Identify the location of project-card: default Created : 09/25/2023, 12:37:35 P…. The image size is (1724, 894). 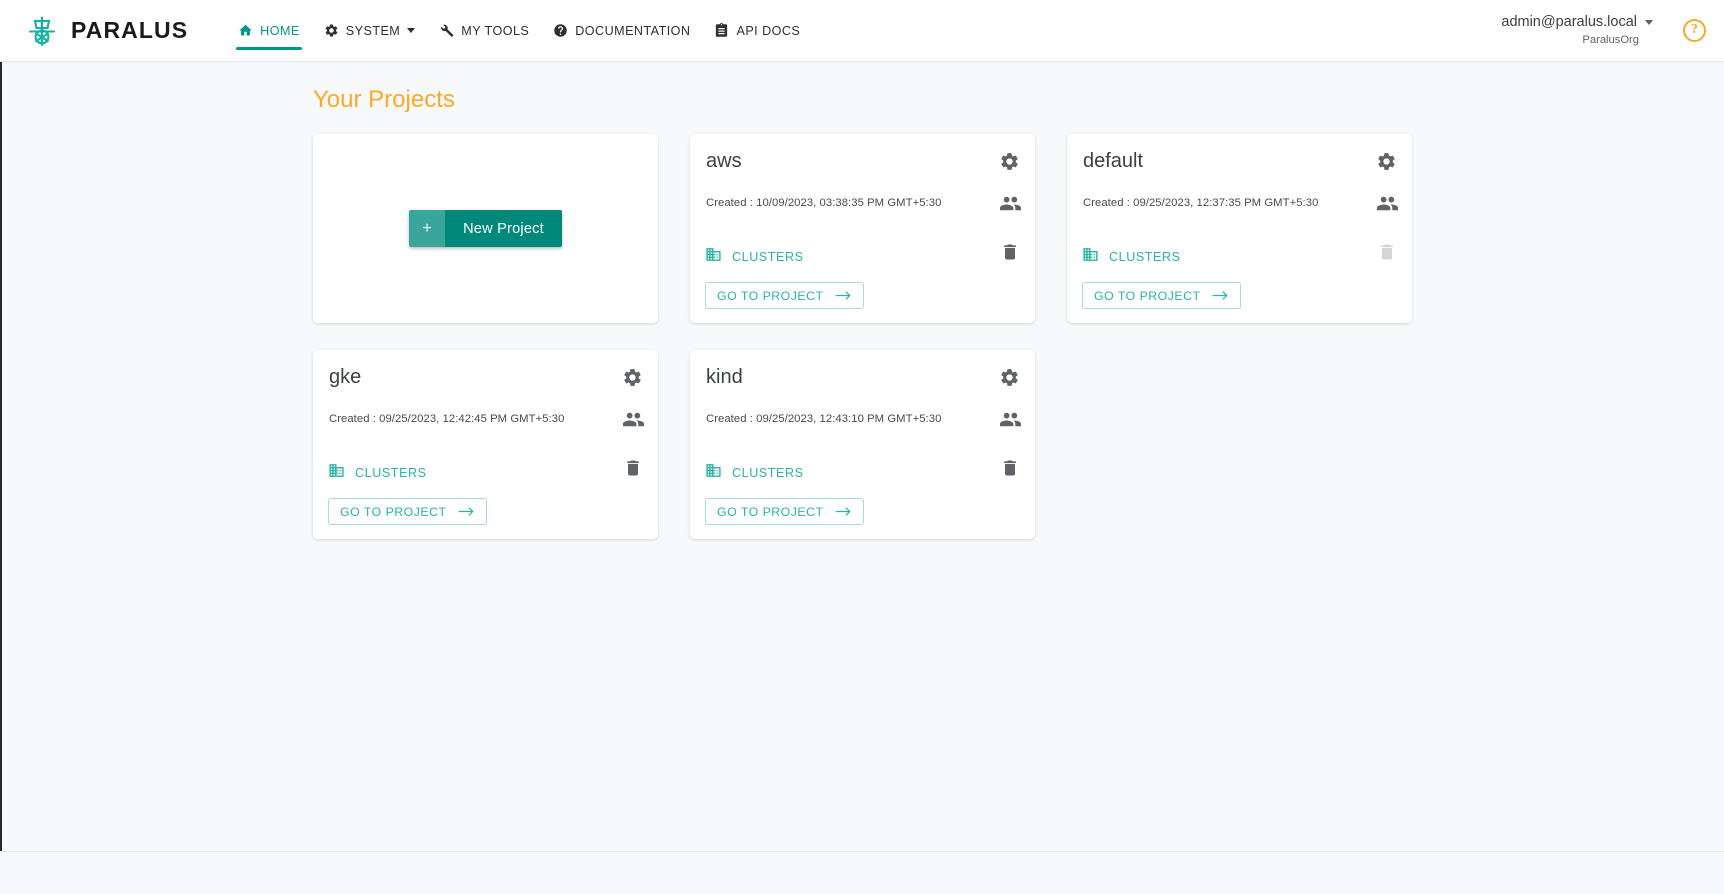
(1239, 228).